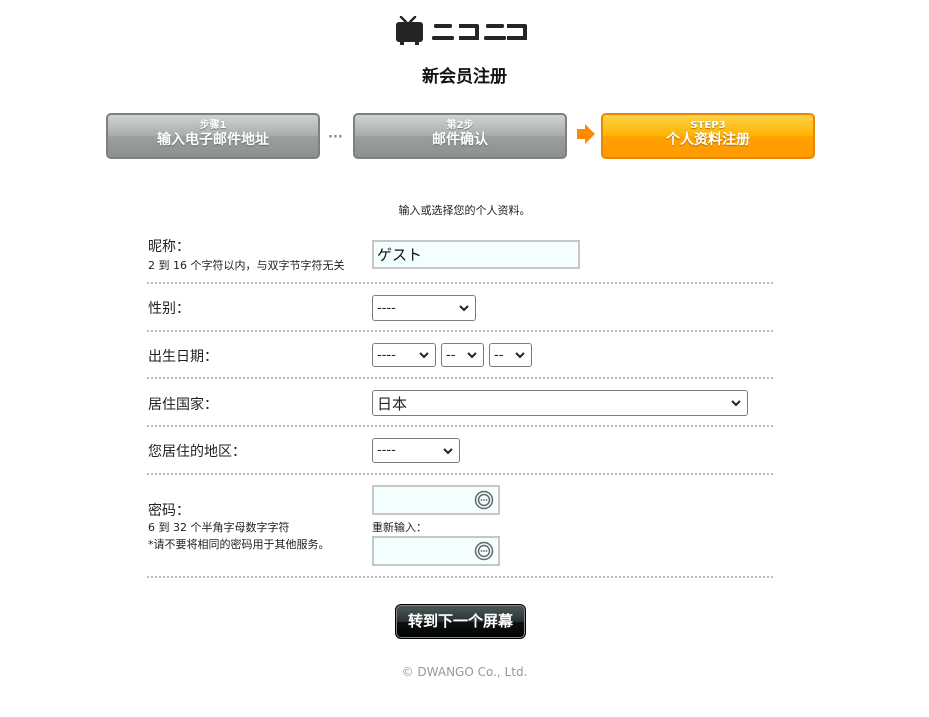  I want to click on step-1-label: 输入电子邮件地址, so click(213, 140).